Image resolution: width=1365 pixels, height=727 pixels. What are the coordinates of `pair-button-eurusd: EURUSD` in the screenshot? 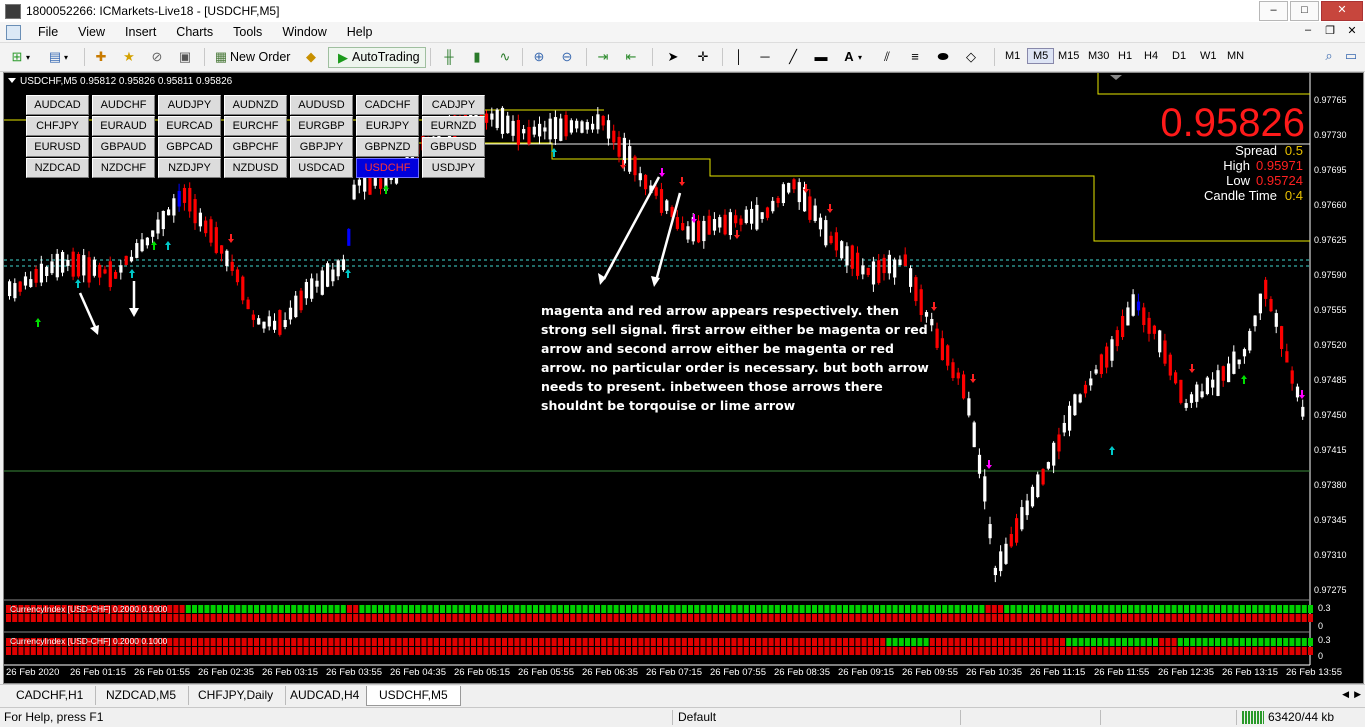 It's located at (57, 147).